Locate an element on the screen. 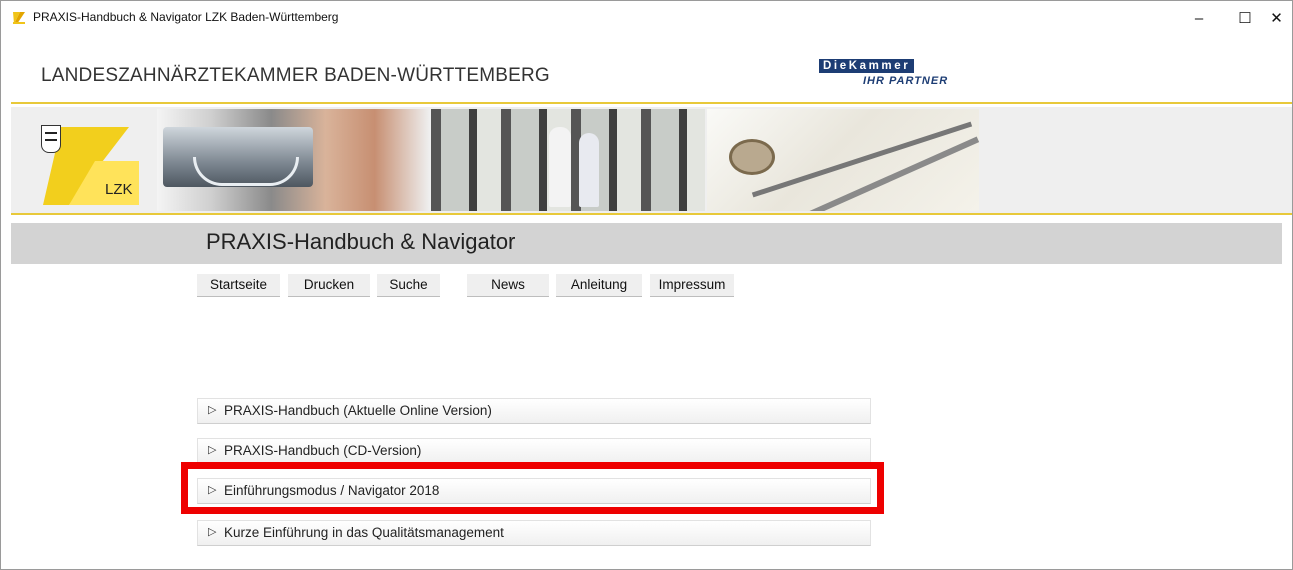 This screenshot has width=1293, height=570. banner-photo-hallway is located at coordinates (568, 160).